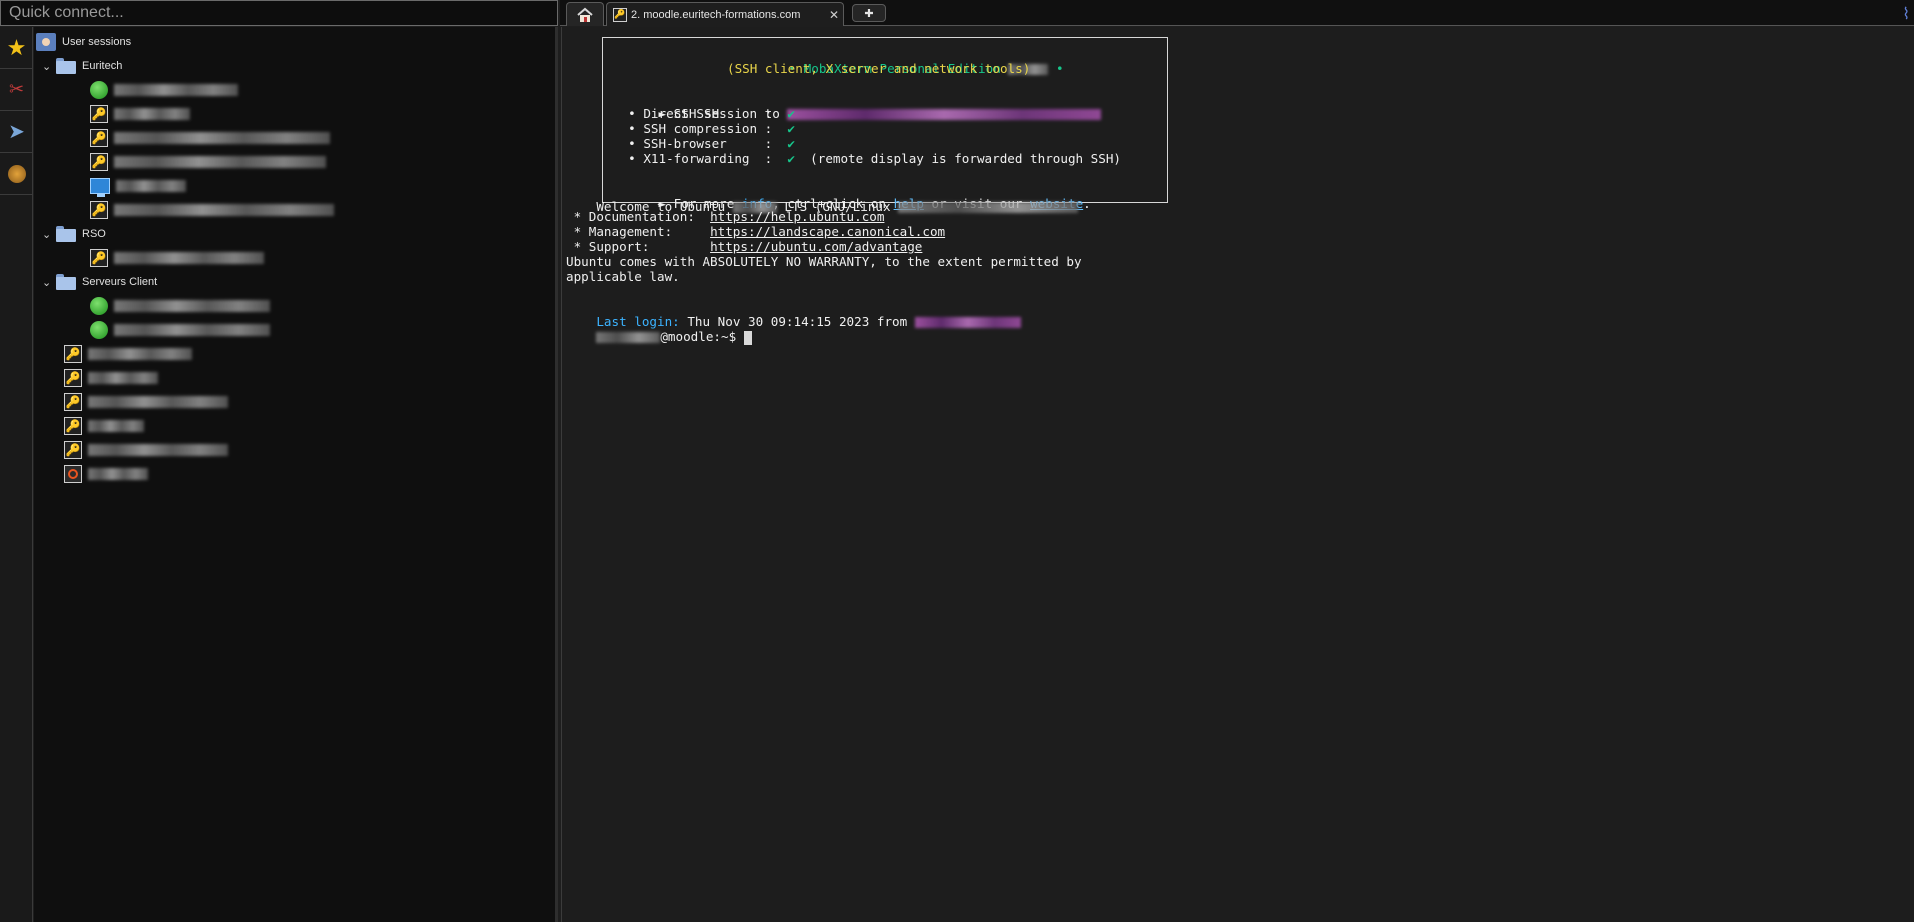 This screenshot has height=922, width=1914. I want to click on plus-icon: ✚, so click(869, 13).